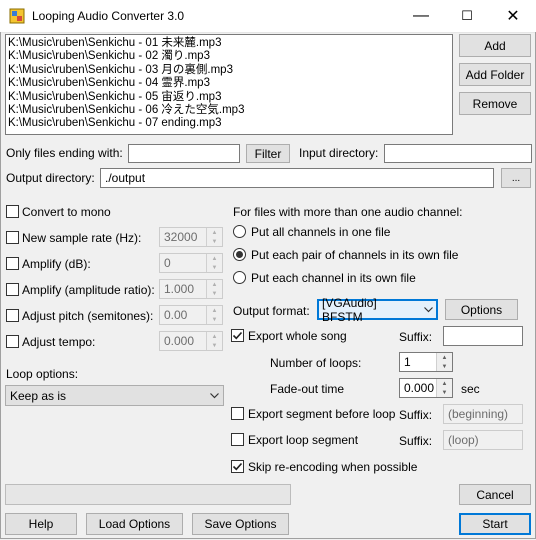 The image size is (536, 540). Describe the element at coordinates (148, 494) in the screenshot. I see `progress-bar` at that location.